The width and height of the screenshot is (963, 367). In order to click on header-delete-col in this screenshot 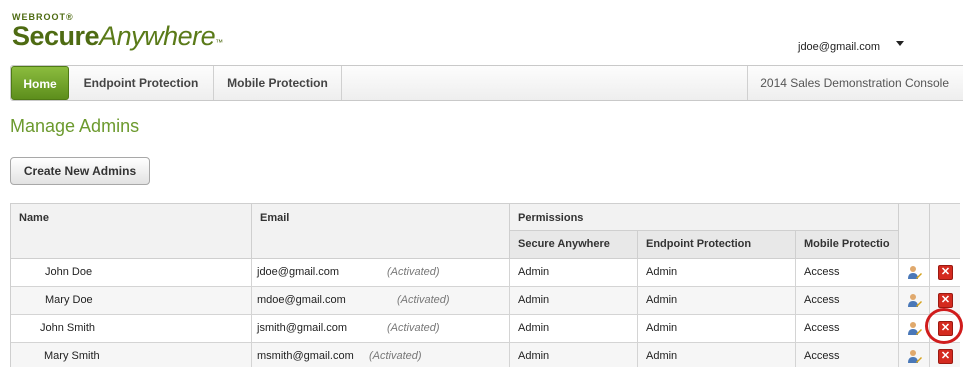, I will do `click(945, 231)`.